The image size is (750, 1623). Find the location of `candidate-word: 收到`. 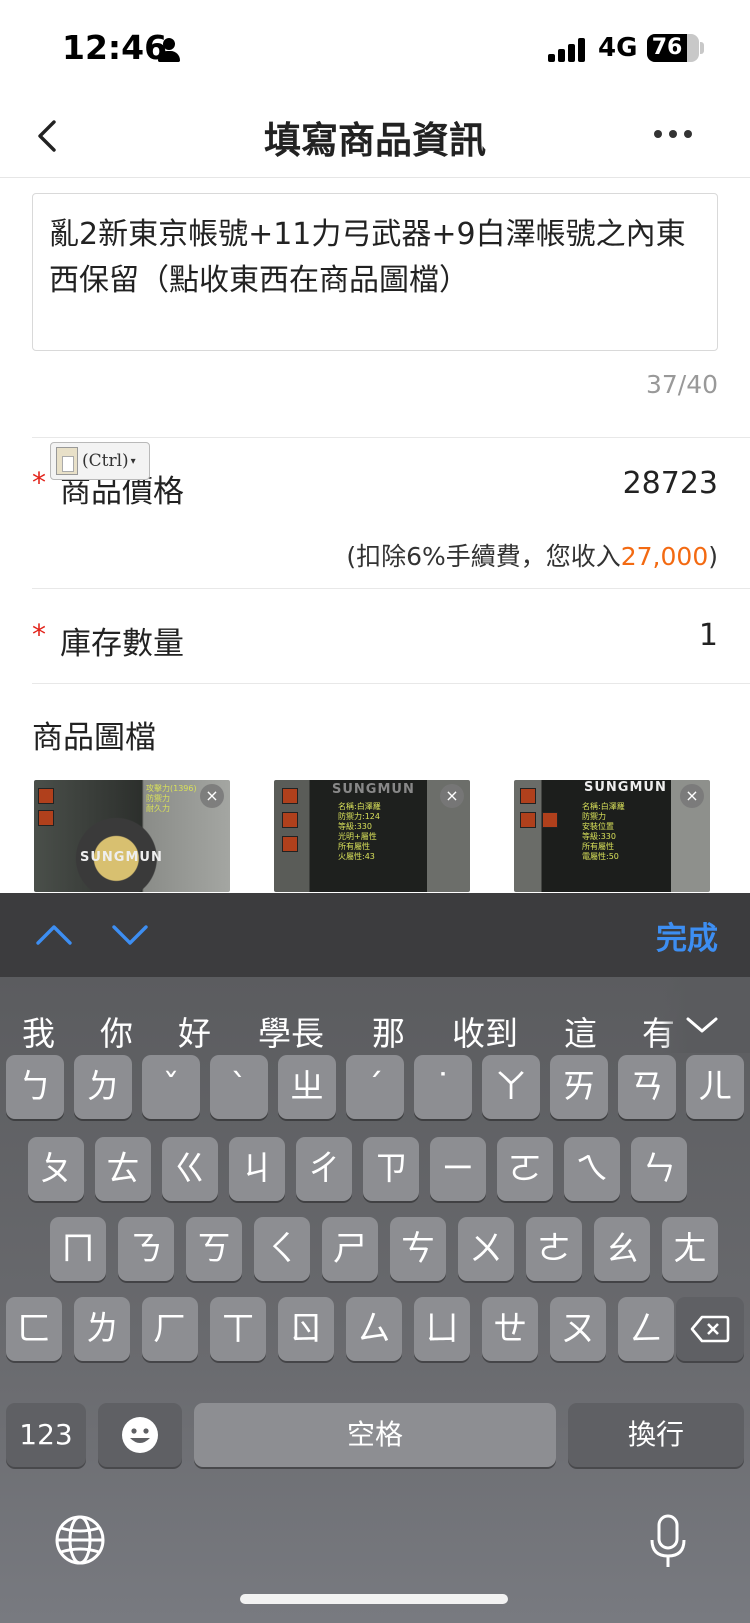

candidate-word: 收到 is located at coordinates (485, 1031).